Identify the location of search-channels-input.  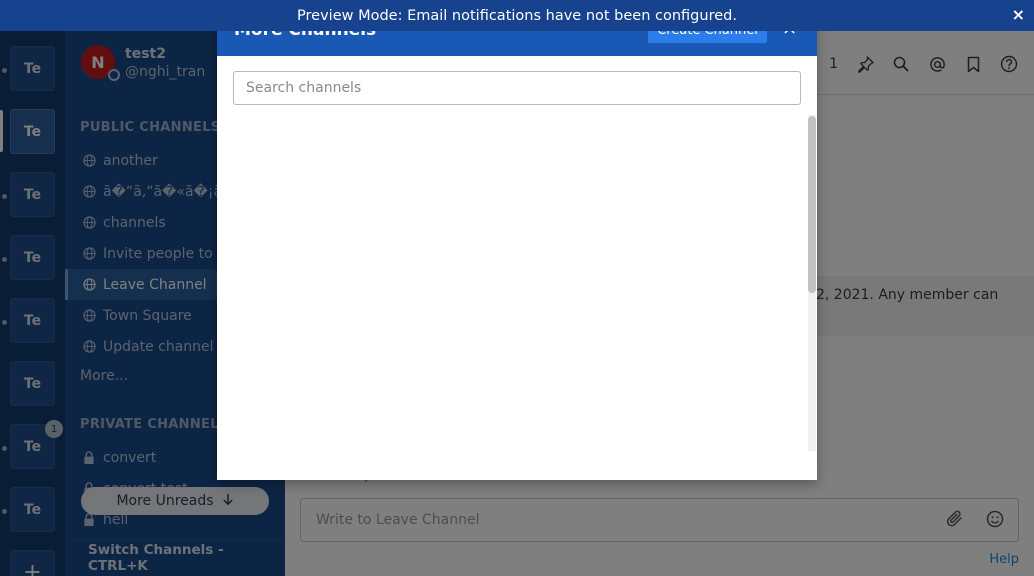
(517, 88).